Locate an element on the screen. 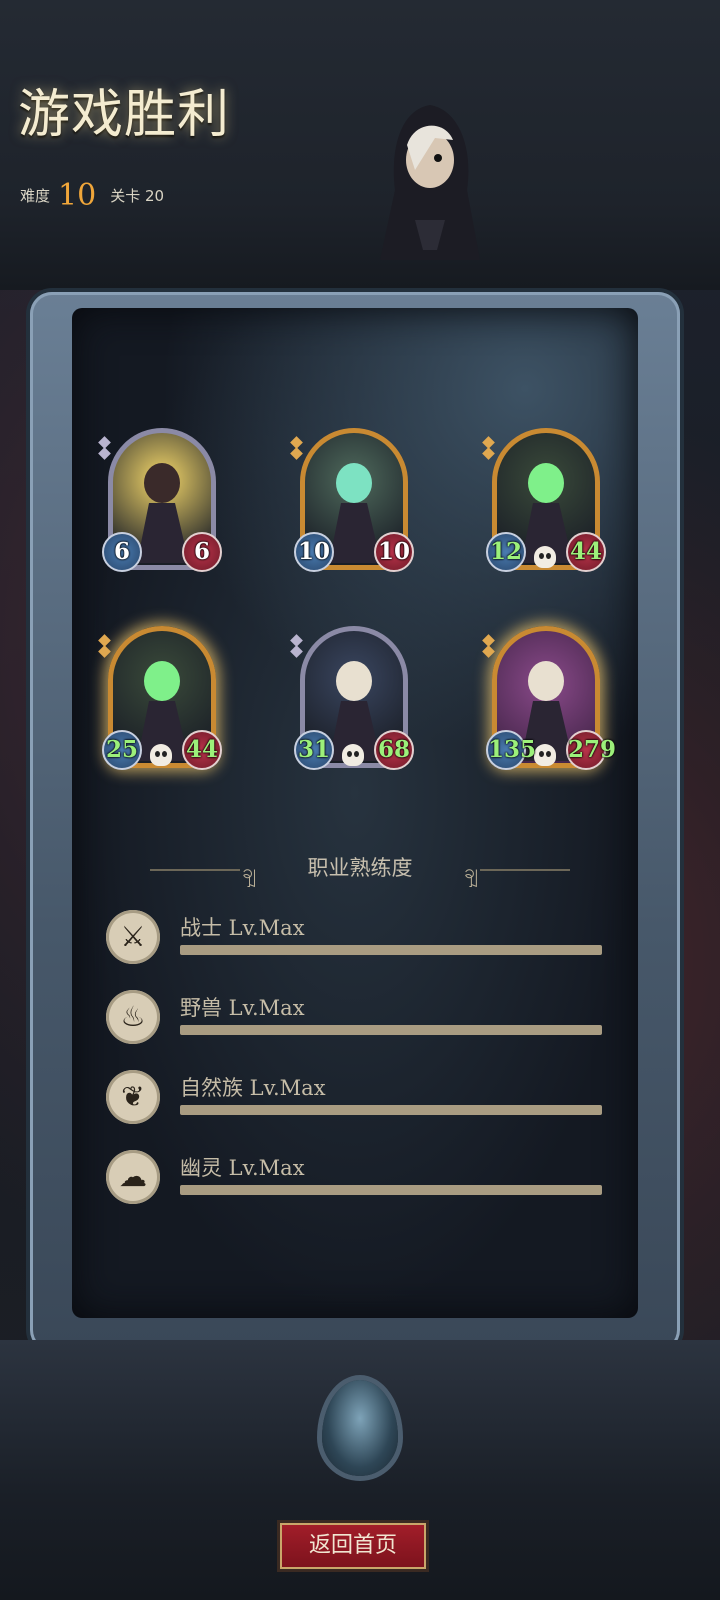 This screenshot has width=720, height=1600. minion-card: 135 279 is located at coordinates (549, 701).